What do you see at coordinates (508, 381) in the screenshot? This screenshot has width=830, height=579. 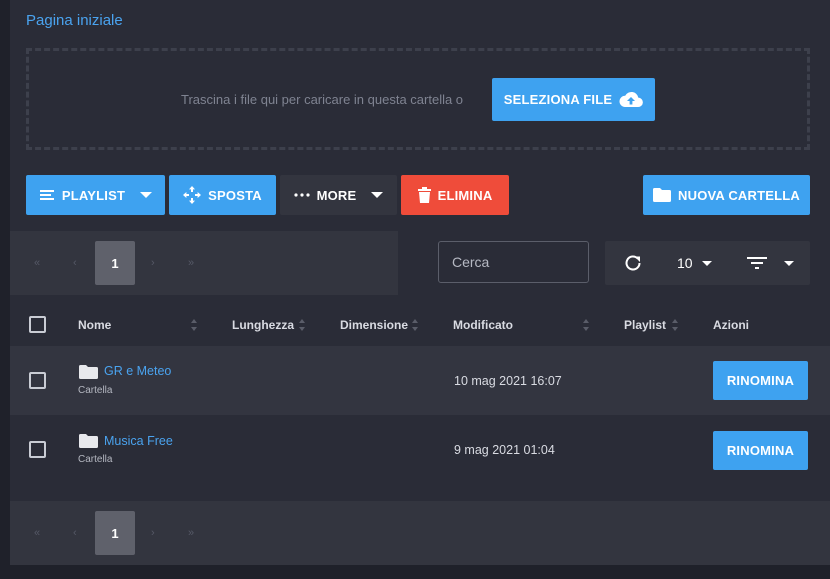 I see `modified-date: 10 mag 2021 16:07` at bounding box center [508, 381].